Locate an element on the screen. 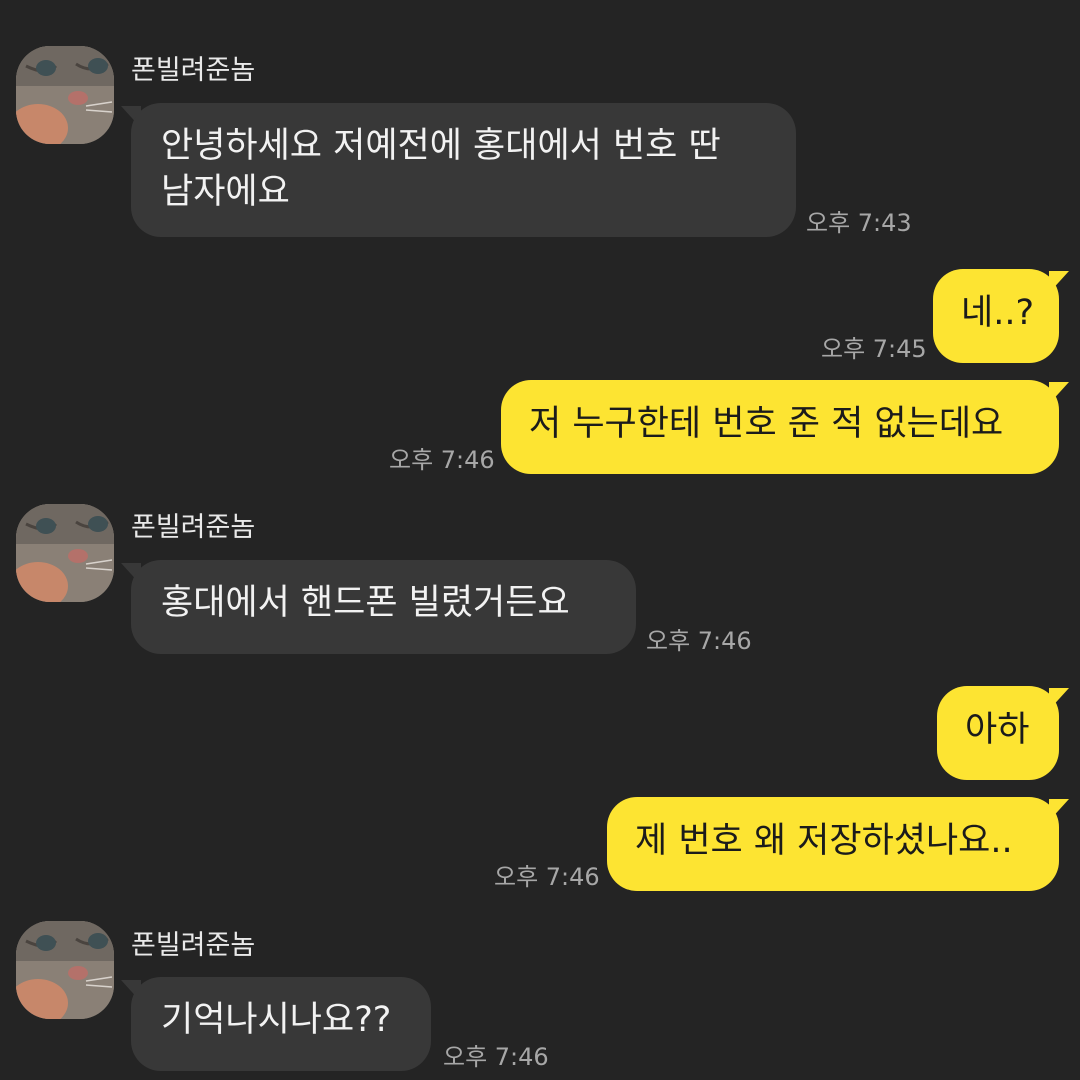 The width and height of the screenshot is (1080, 1080). message-bubble-incoming: 홍대에서 핸드폰 빌렸거든요 is located at coordinates (383, 607).